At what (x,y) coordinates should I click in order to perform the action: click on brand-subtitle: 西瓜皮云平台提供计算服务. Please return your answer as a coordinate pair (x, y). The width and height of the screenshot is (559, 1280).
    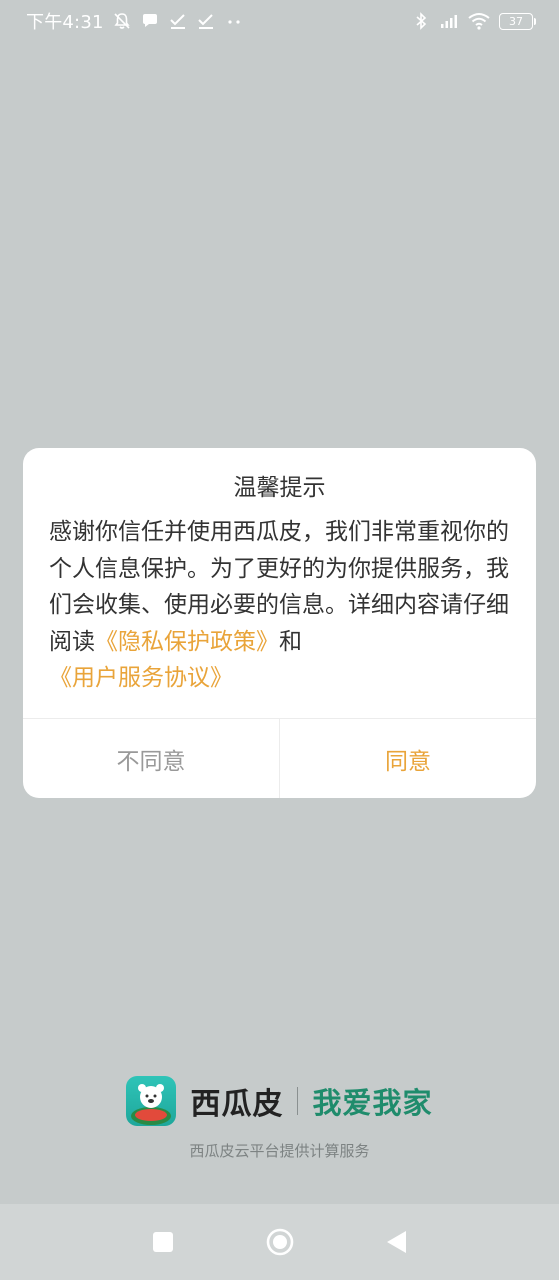
    Looking at the image, I should click on (279, 1151).